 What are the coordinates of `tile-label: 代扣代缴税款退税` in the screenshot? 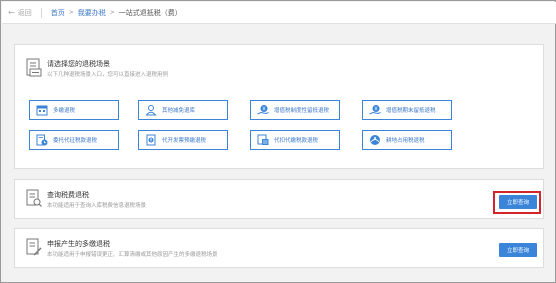 It's located at (296, 141).